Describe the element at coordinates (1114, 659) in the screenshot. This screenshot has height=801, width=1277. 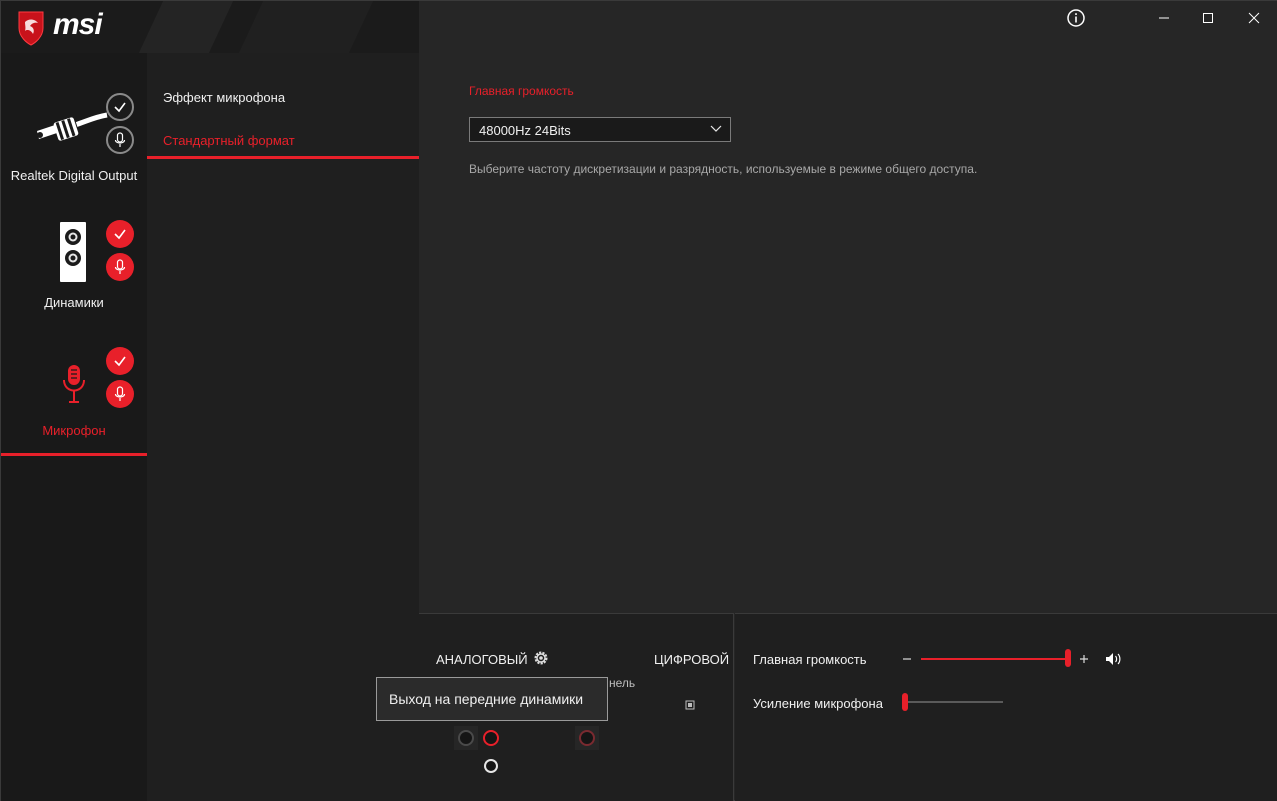
I see `speaker-volume-icon` at that location.